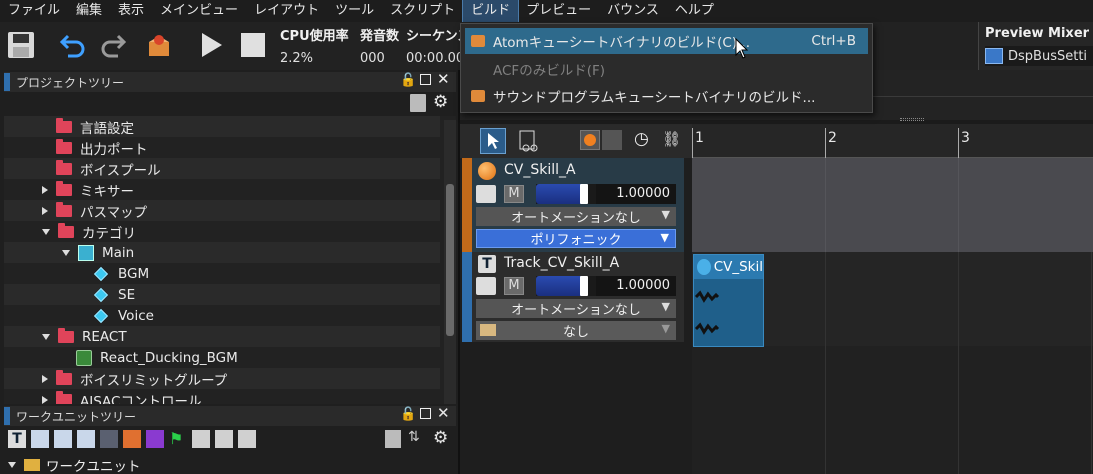  What do you see at coordinates (222, 336) in the screenshot?
I see `tree-item: REACT` at bounding box center [222, 336].